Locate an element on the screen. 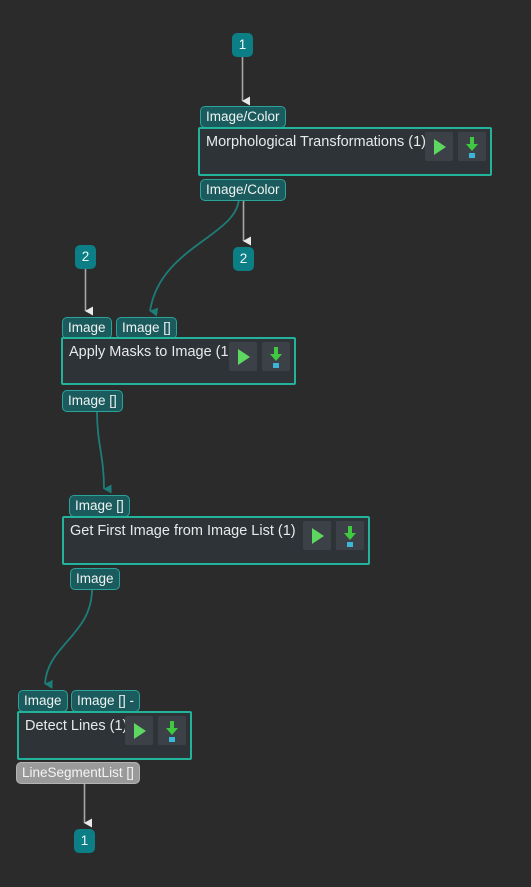 This screenshot has width=531, height=887. port-out-image-list-apply-masks: Image [] is located at coordinates (92, 401).